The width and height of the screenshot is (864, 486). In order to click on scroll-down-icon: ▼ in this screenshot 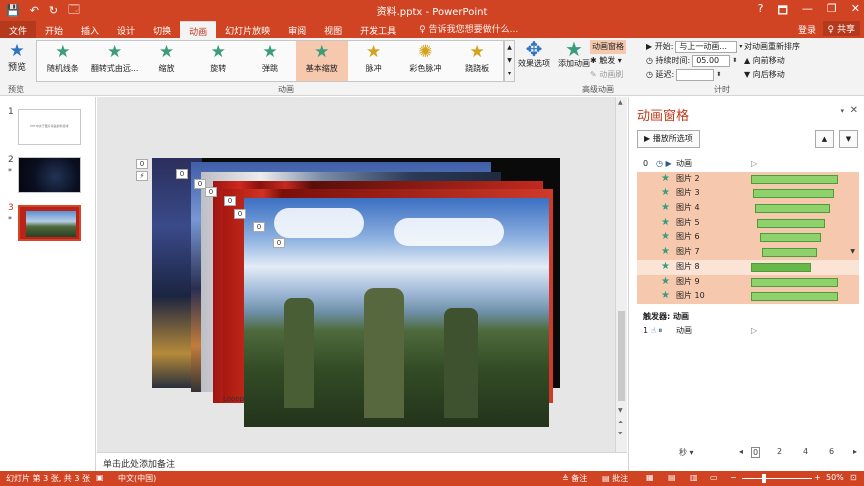, I will do `click(620, 410)`.